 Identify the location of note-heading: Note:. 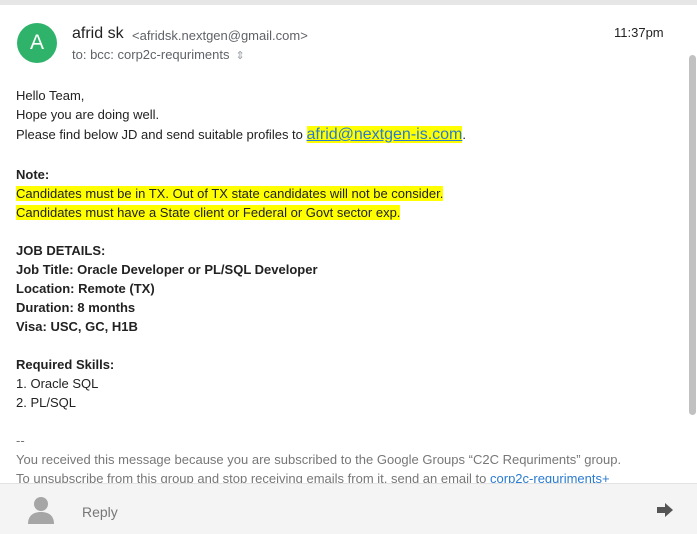
(33, 174).